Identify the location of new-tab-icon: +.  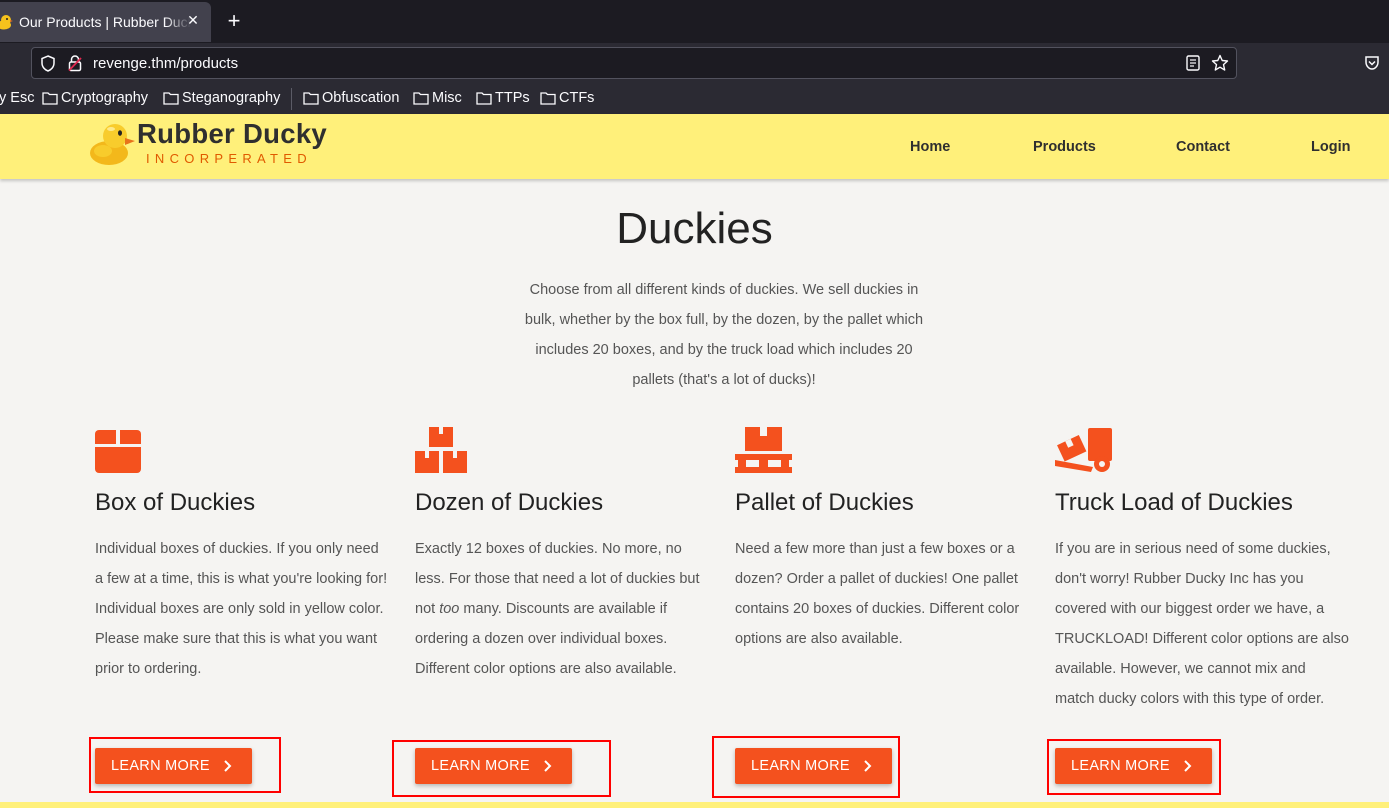
(234, 21).